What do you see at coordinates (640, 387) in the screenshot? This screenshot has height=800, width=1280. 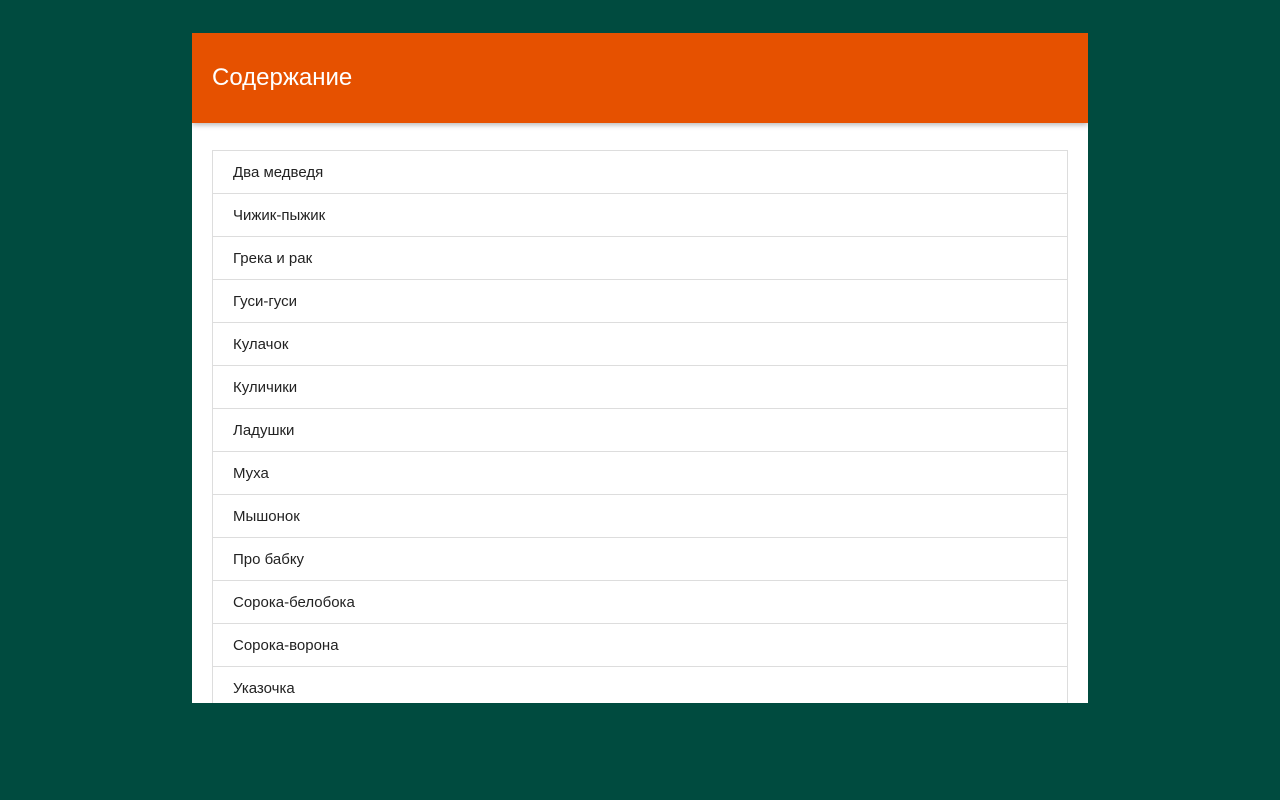 I see `list-item: Куличики` at bounding box center [640, 387].